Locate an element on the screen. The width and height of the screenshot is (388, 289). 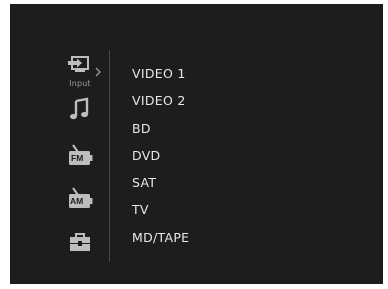
source-item-video2: VIDEO 2 is located at coordinates (160, 100).